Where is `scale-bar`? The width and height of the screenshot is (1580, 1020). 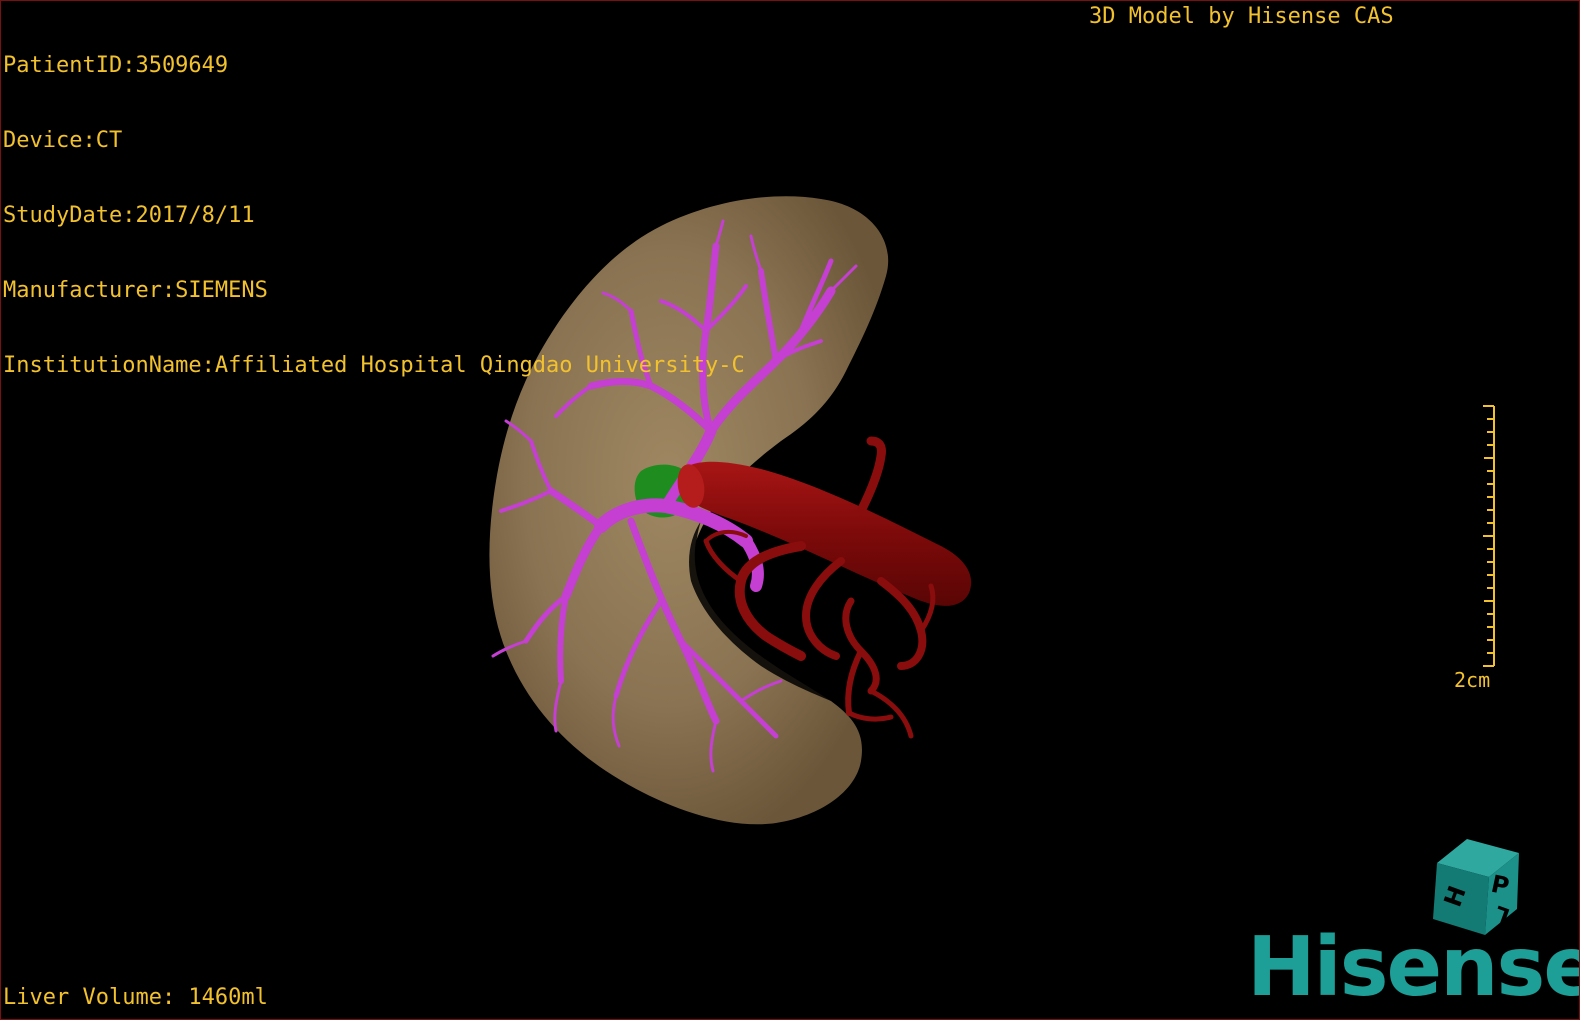
scale-bar is located at coordinates (1489, 536).